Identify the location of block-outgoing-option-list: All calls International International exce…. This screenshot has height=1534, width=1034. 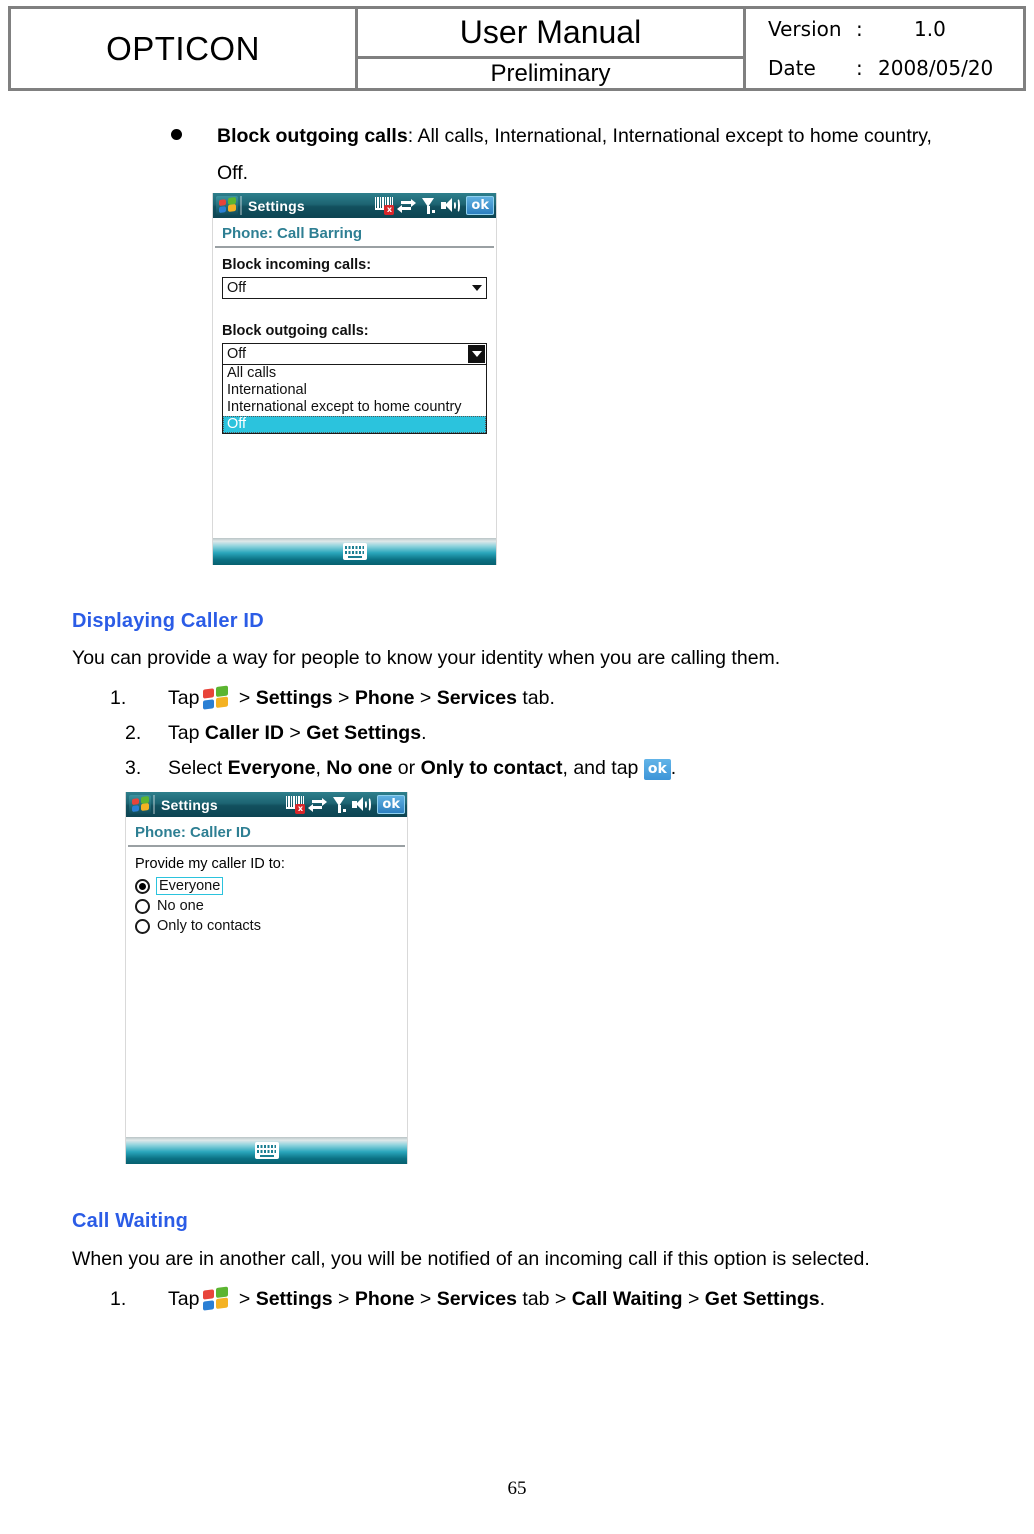
(354, 399).